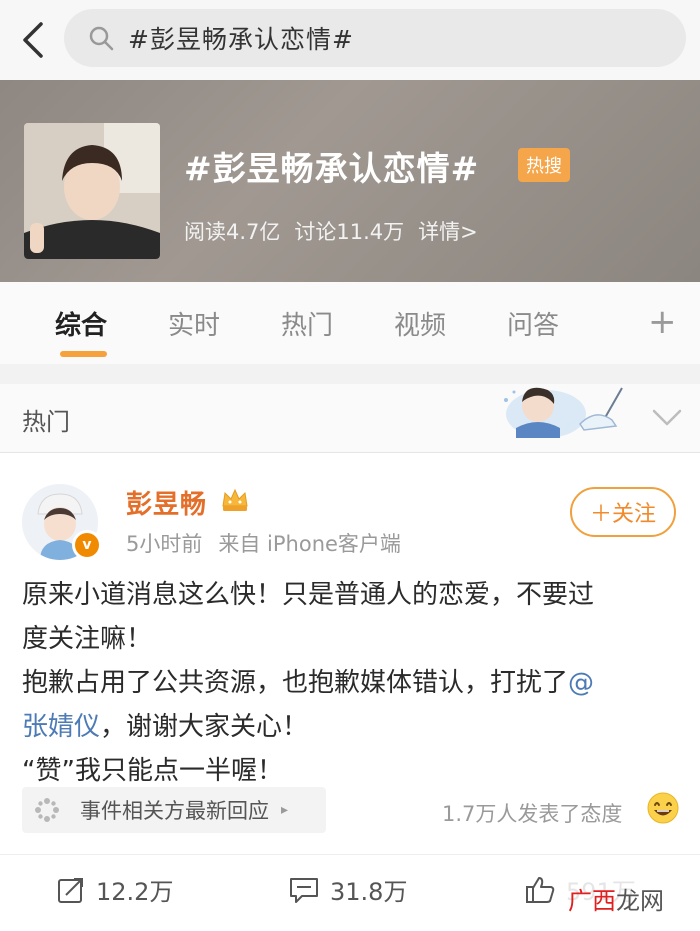 The image size is (700, 931). Describe the element at coordinates (235, 499) in the screenshot. I see `crown-icon` at that location.